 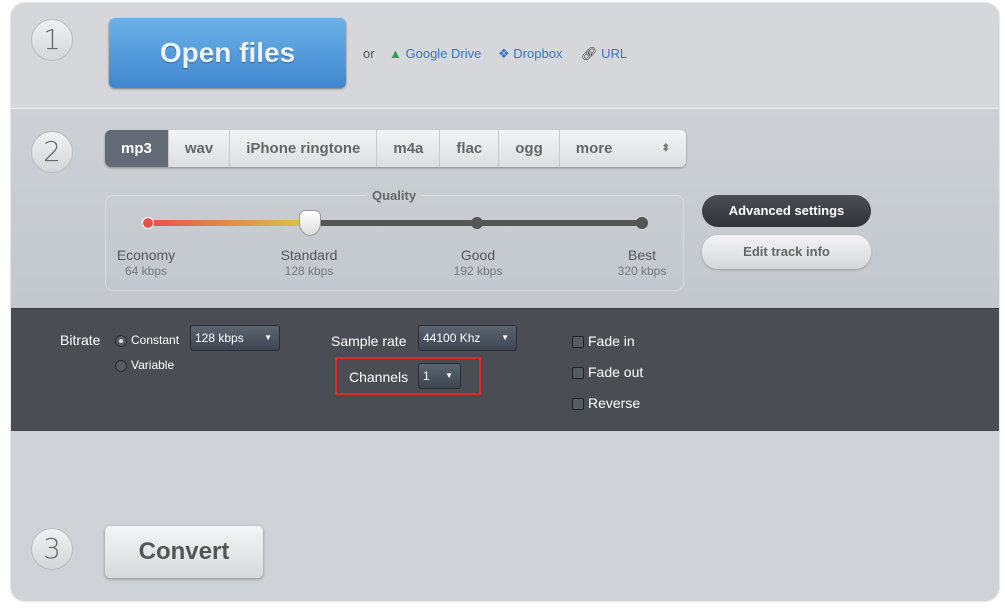 What do you see at coordinates (229, 223) in the screenshot?
I see `quality-slider-fill` at bounding box center [229, 223].